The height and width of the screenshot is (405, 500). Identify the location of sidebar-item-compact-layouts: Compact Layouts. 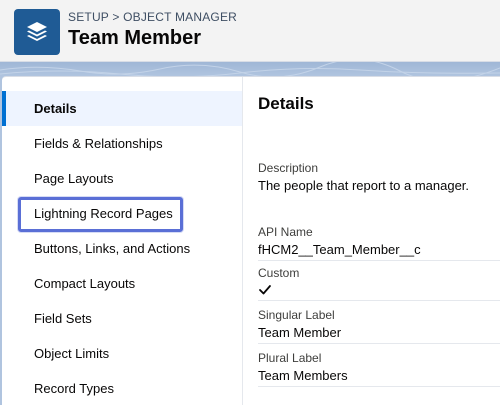
(122, 283).